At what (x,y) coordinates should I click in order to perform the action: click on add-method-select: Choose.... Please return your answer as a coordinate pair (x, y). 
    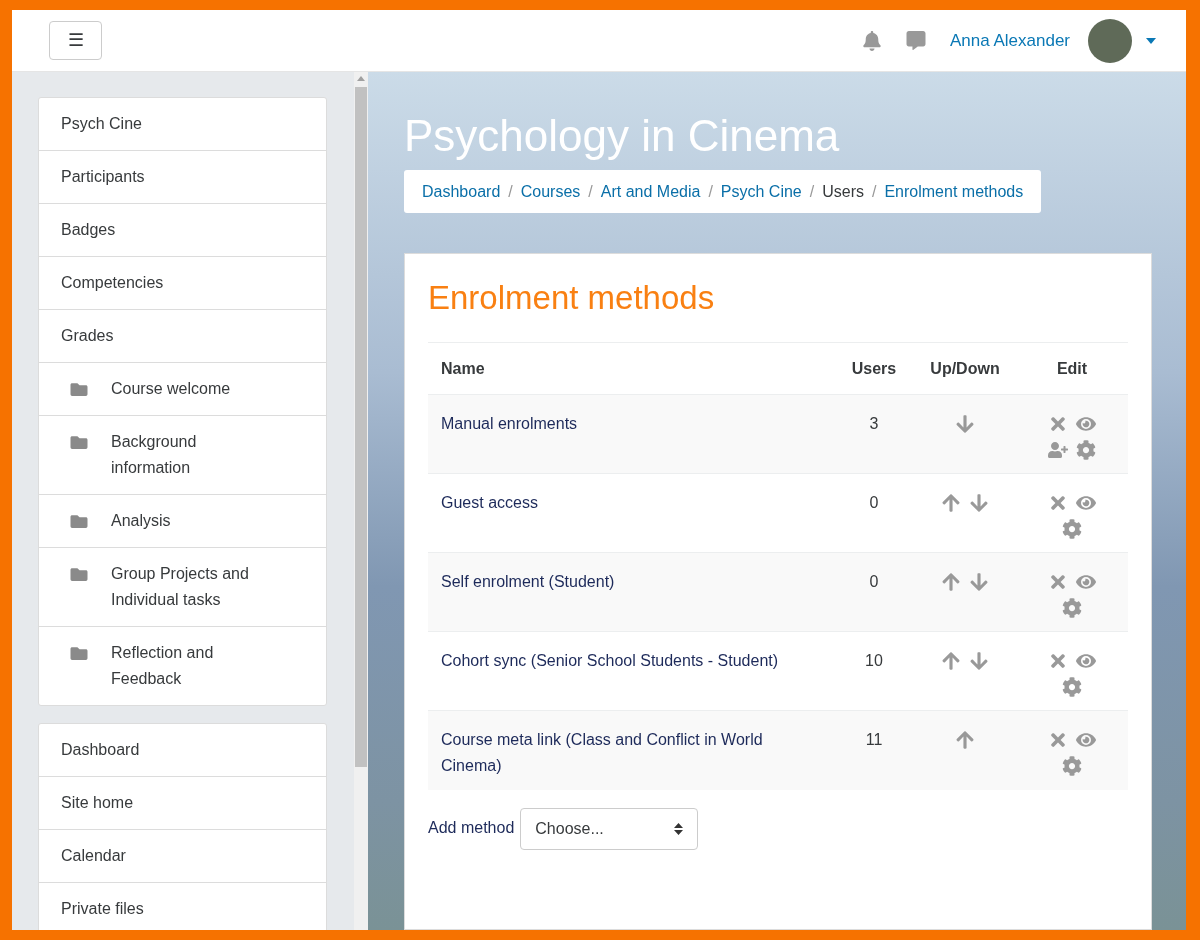
    Looking at the image, I should click on (609, 828).